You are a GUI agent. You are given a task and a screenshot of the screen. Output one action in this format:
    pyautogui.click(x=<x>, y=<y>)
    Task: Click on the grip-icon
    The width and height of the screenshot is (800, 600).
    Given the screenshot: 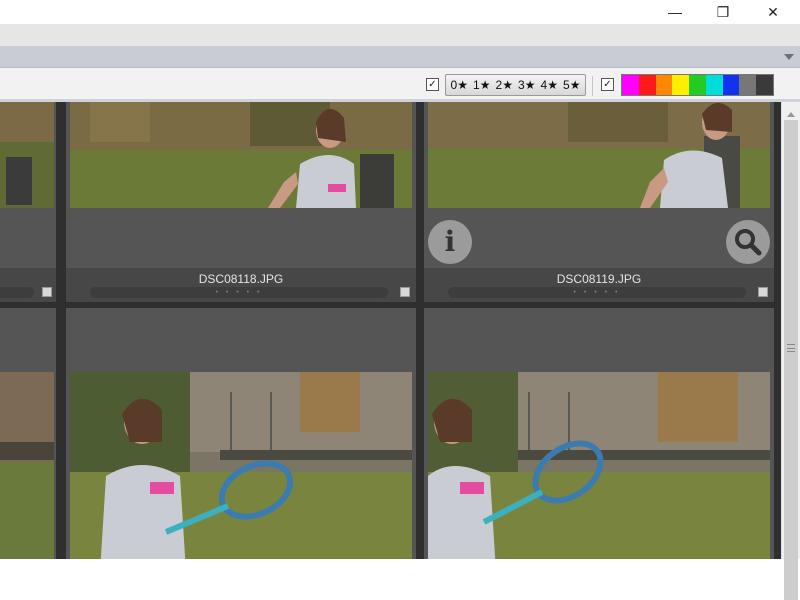 What is the action you would take?
    pyautogui.click(x=791, y=348)
    